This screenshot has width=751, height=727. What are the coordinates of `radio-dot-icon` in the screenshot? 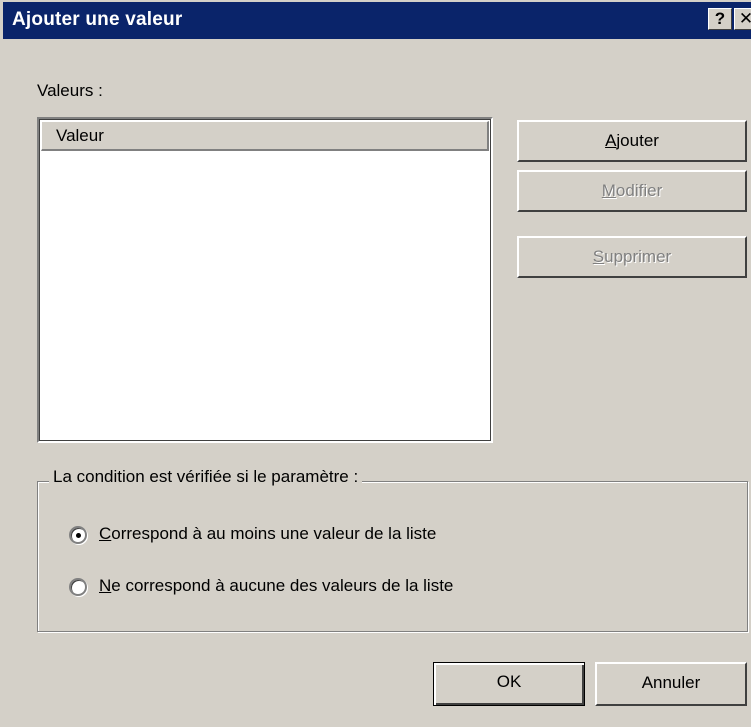 It's located at (78, 535).